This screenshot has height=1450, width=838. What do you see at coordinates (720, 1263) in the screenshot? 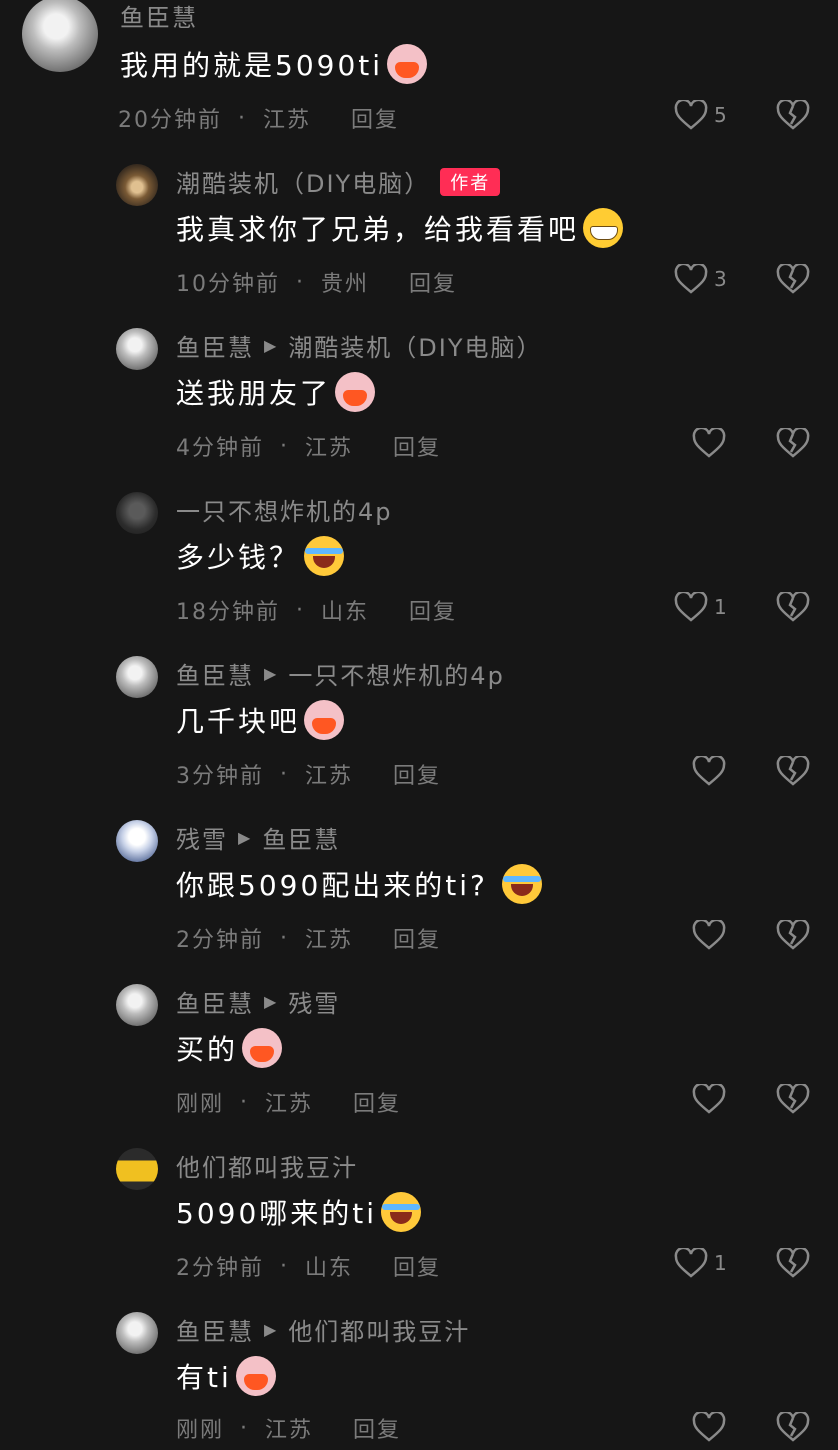
I see `like-count: 1` at bounding box center [720, 1263].